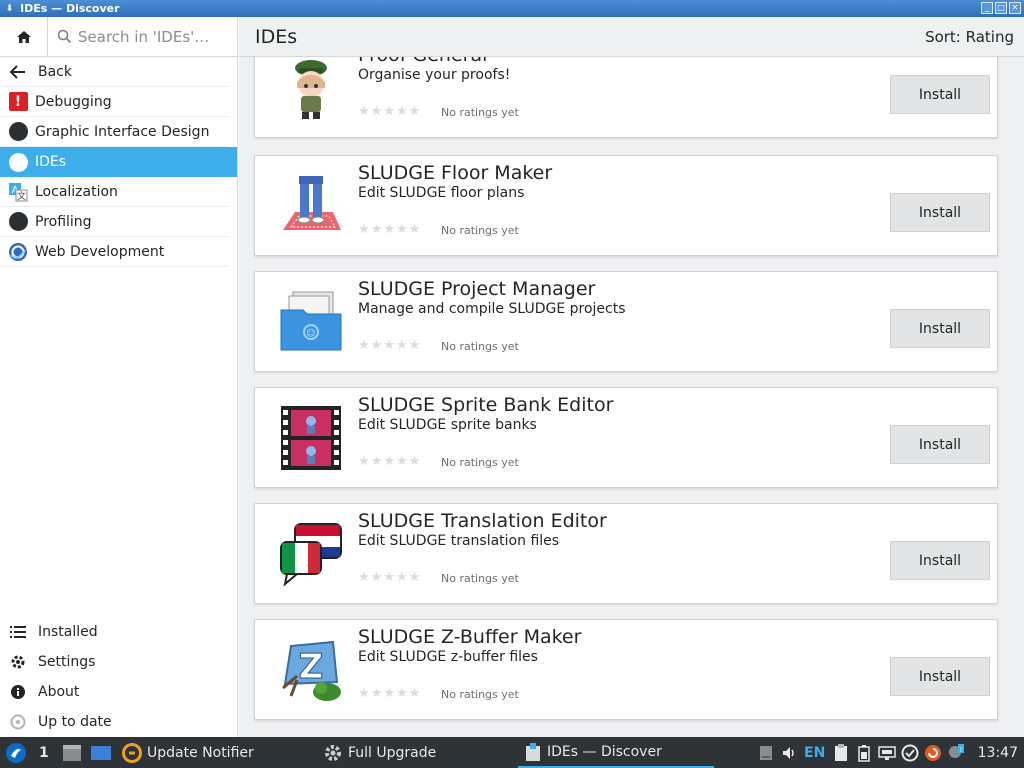 Image resolution: width=1024 pixels, height=768 pixels. Describe the element at coordinates (1015, 8) in the screenshot. I see `close-button: ✕` at that location.